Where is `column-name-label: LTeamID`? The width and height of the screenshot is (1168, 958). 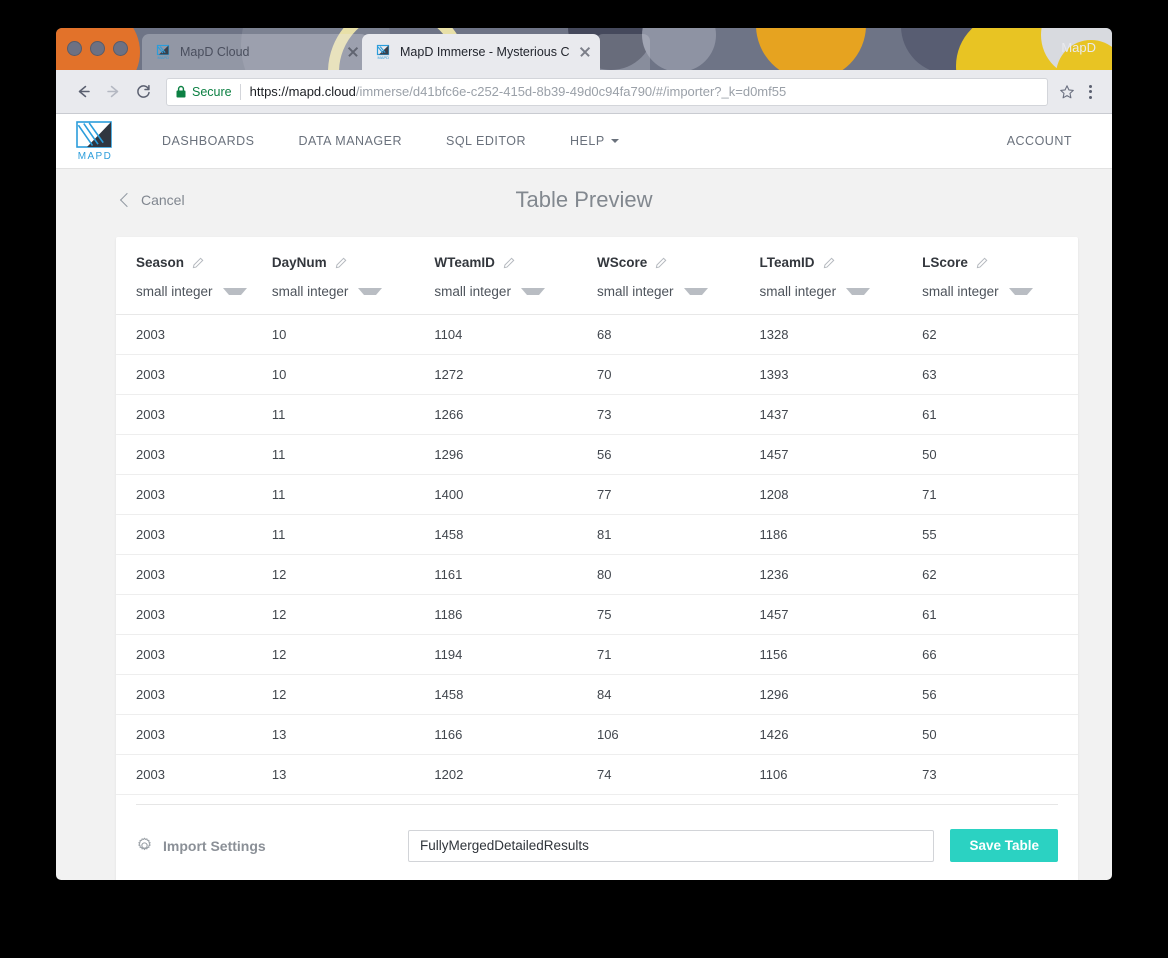 column-name-label: LTeamID is located at coordinates (787, 262).